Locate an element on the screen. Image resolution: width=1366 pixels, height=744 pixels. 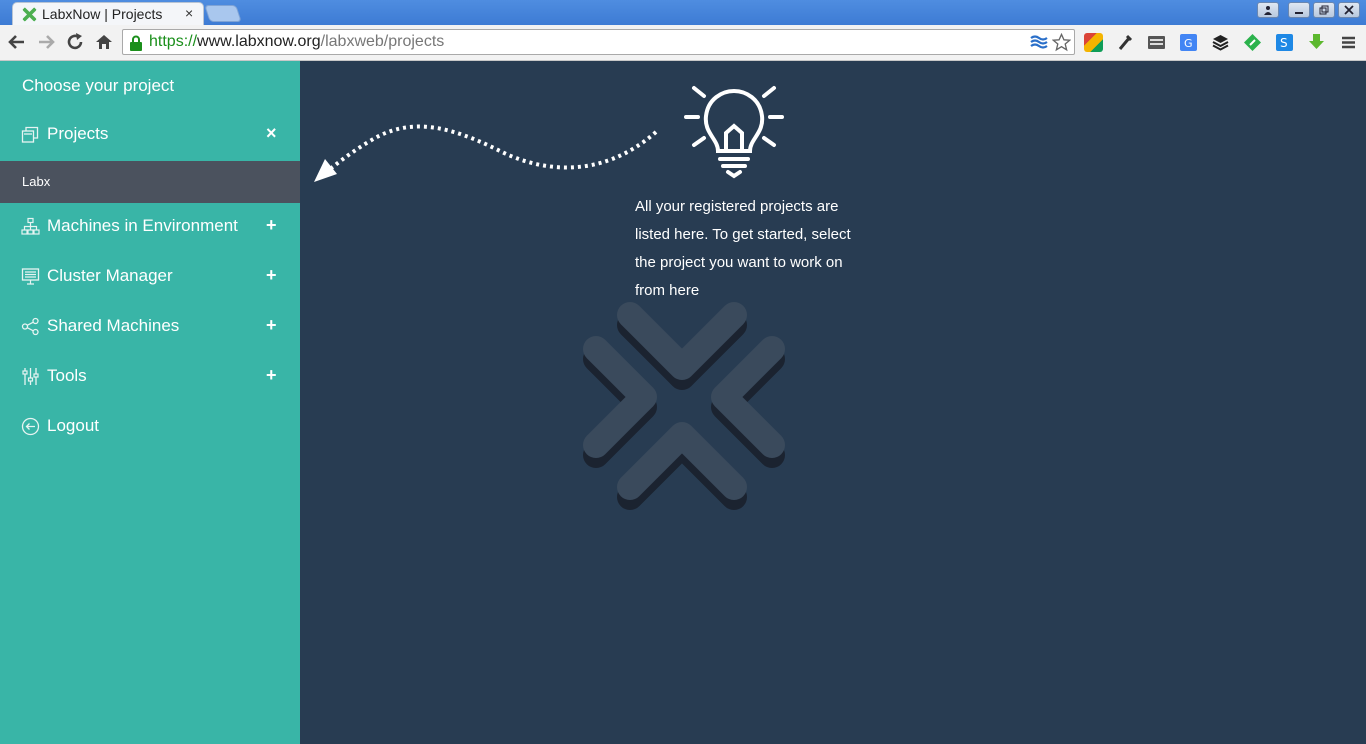
share-icon is located at coordinates (30, 326).